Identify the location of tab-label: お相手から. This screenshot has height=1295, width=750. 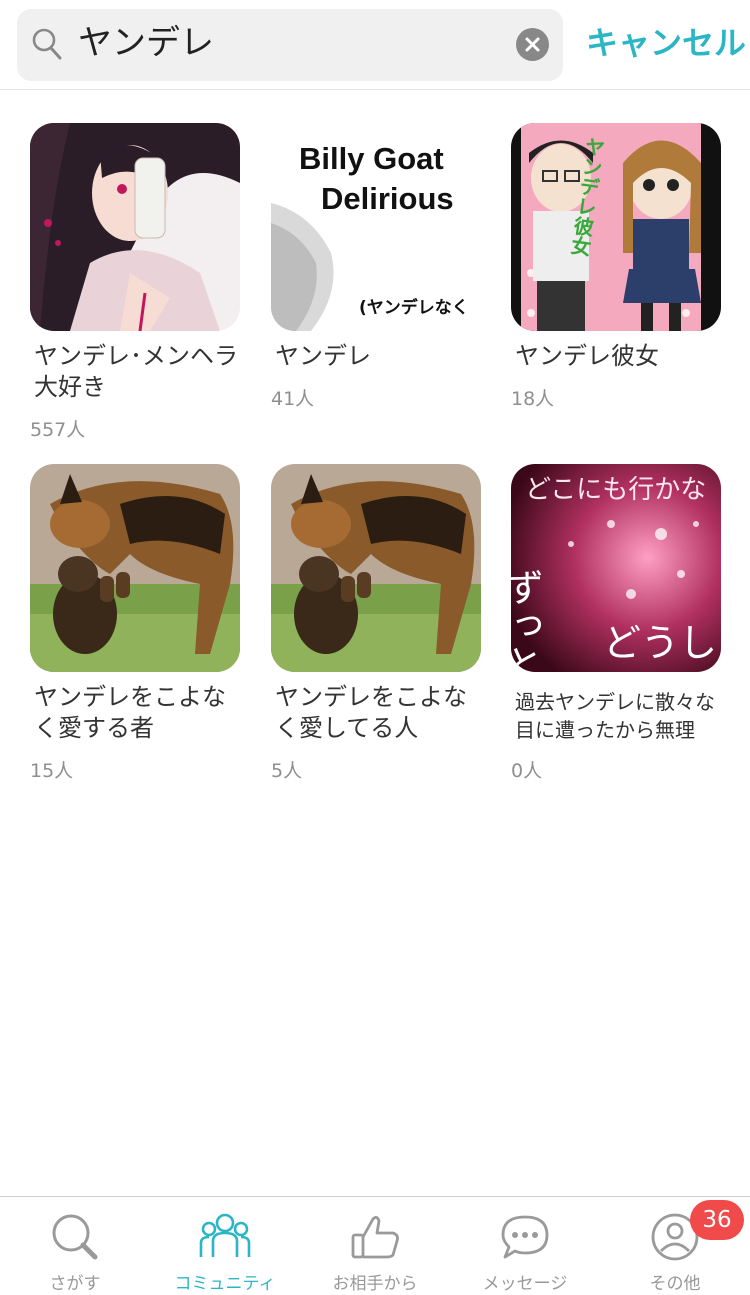
(375, 1284).